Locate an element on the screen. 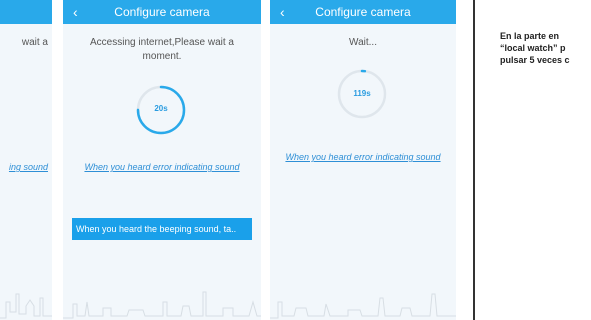 Image resolution: width=591 pixels, height=320 pixels. countdown-ring: 20s is located at coordinates (161, 110).